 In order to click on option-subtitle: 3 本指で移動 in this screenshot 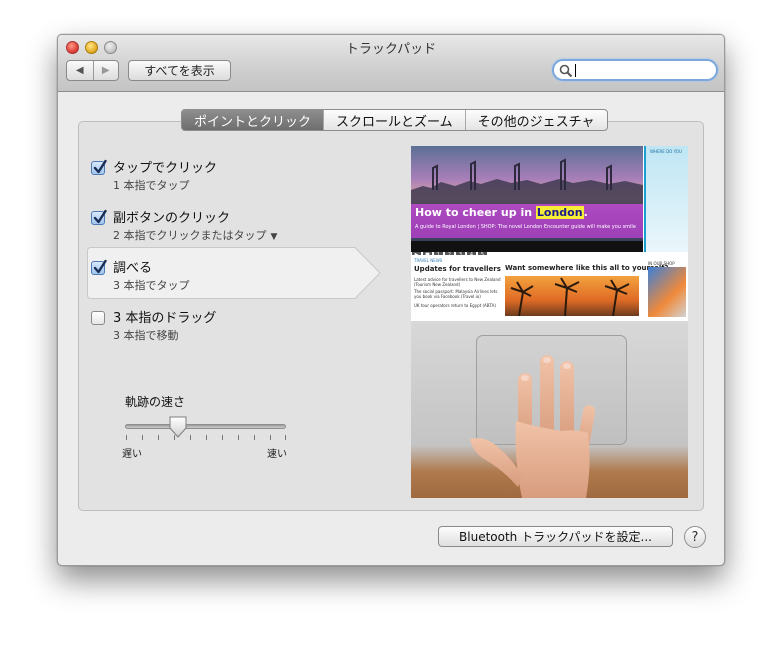, I will do `click(146, 335)`.